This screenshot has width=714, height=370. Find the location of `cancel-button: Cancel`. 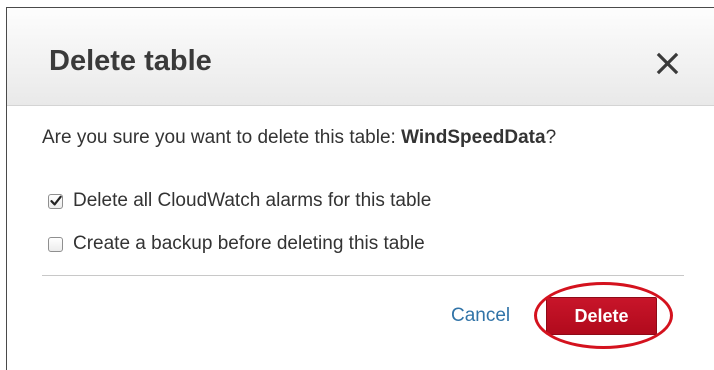

cancel-button: Cancel is located at coordinates (480, 316).